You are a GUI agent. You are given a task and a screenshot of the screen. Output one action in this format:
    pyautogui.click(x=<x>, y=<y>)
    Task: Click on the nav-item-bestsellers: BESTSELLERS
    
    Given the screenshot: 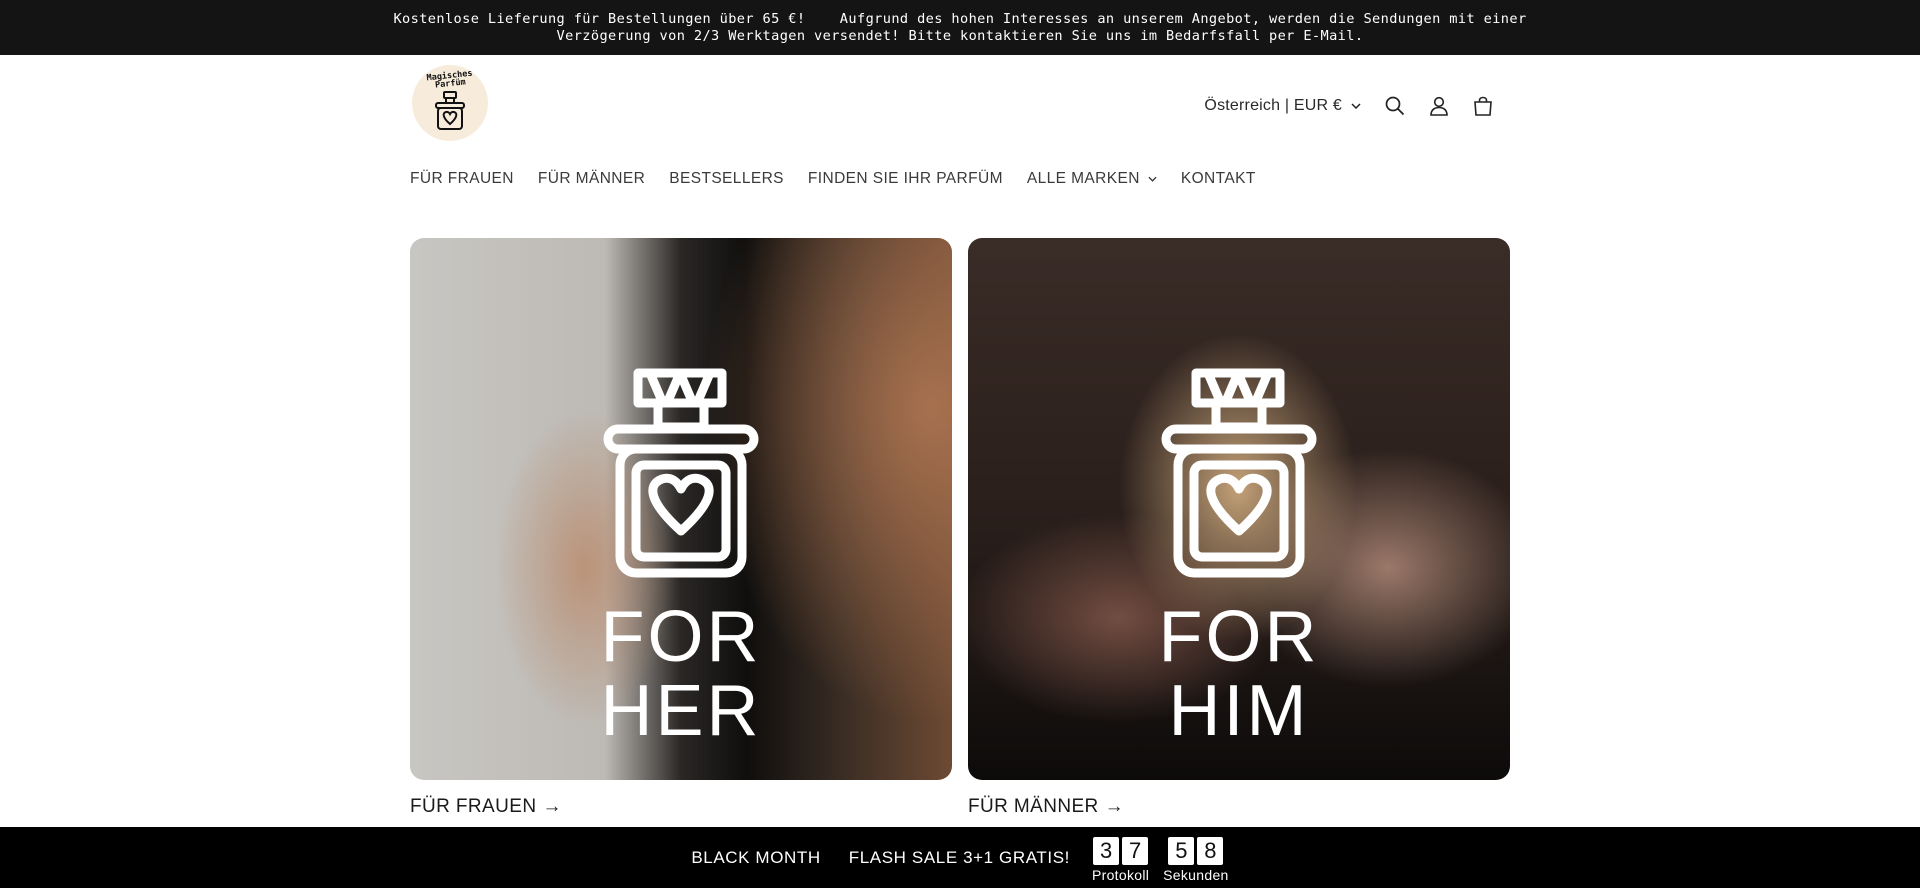 What is the action you would take?
    pyautogui.click(x=726, y=179)
    